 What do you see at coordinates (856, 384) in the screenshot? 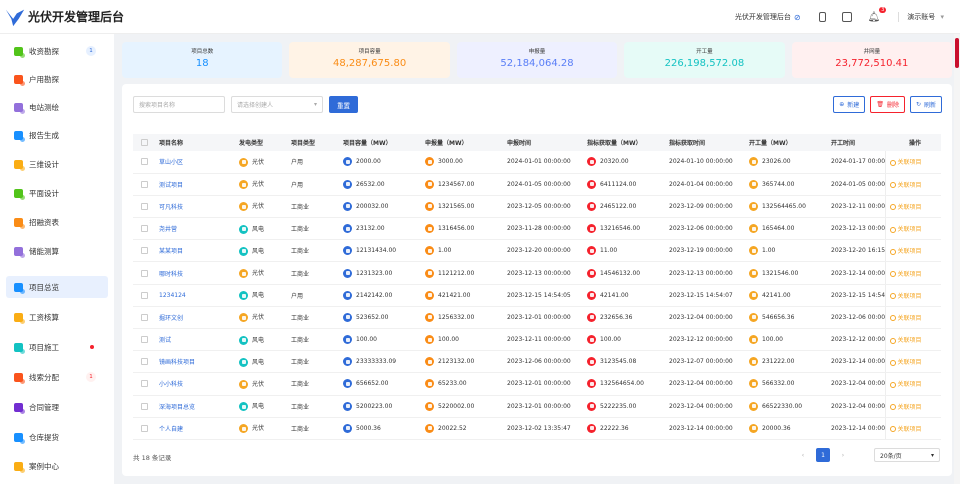
I see `table-cell: 2023-12-04 00:00:0` at bounding box center [856, 384].